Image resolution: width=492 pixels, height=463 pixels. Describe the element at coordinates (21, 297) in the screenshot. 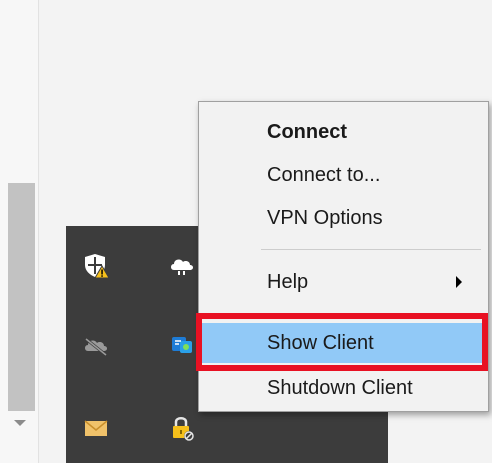

I see `scrollbar-thumb` at that location.